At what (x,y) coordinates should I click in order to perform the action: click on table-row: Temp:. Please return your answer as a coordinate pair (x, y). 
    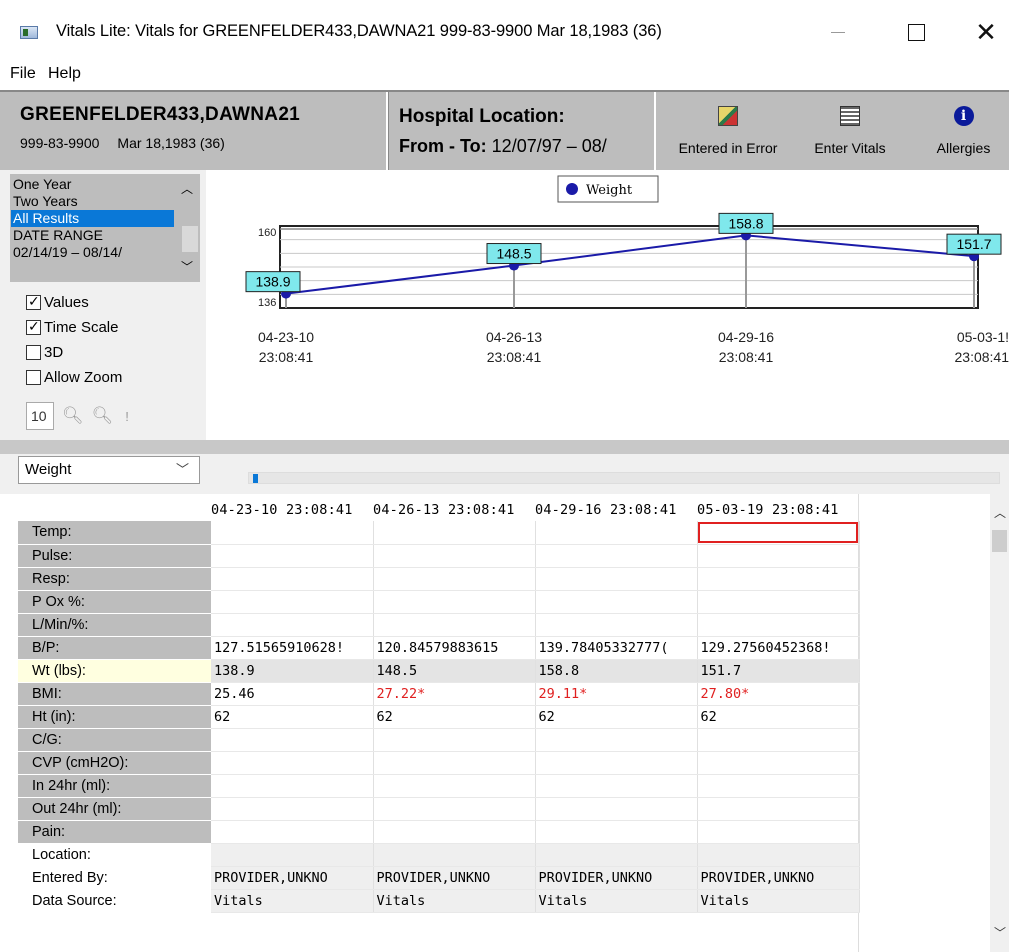
    Looking at the image, I should click on (439, 533).